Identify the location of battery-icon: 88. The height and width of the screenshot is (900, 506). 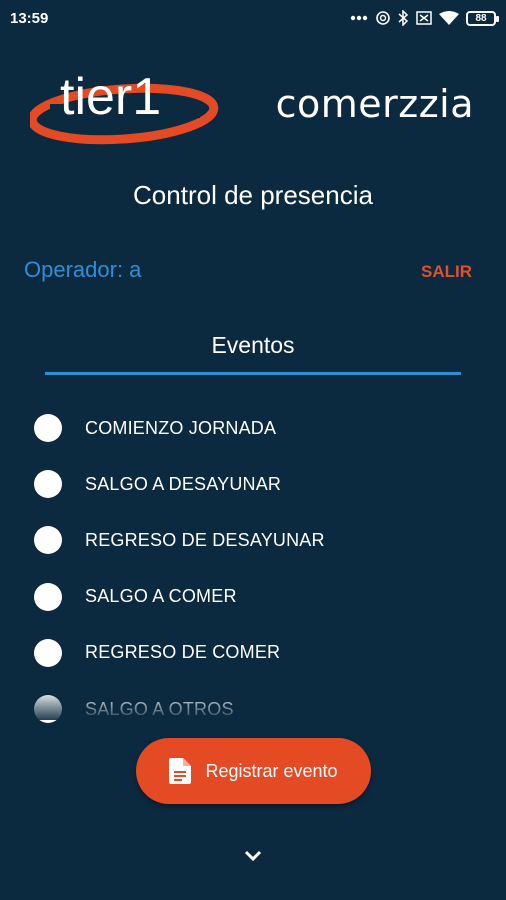
(482, 18).